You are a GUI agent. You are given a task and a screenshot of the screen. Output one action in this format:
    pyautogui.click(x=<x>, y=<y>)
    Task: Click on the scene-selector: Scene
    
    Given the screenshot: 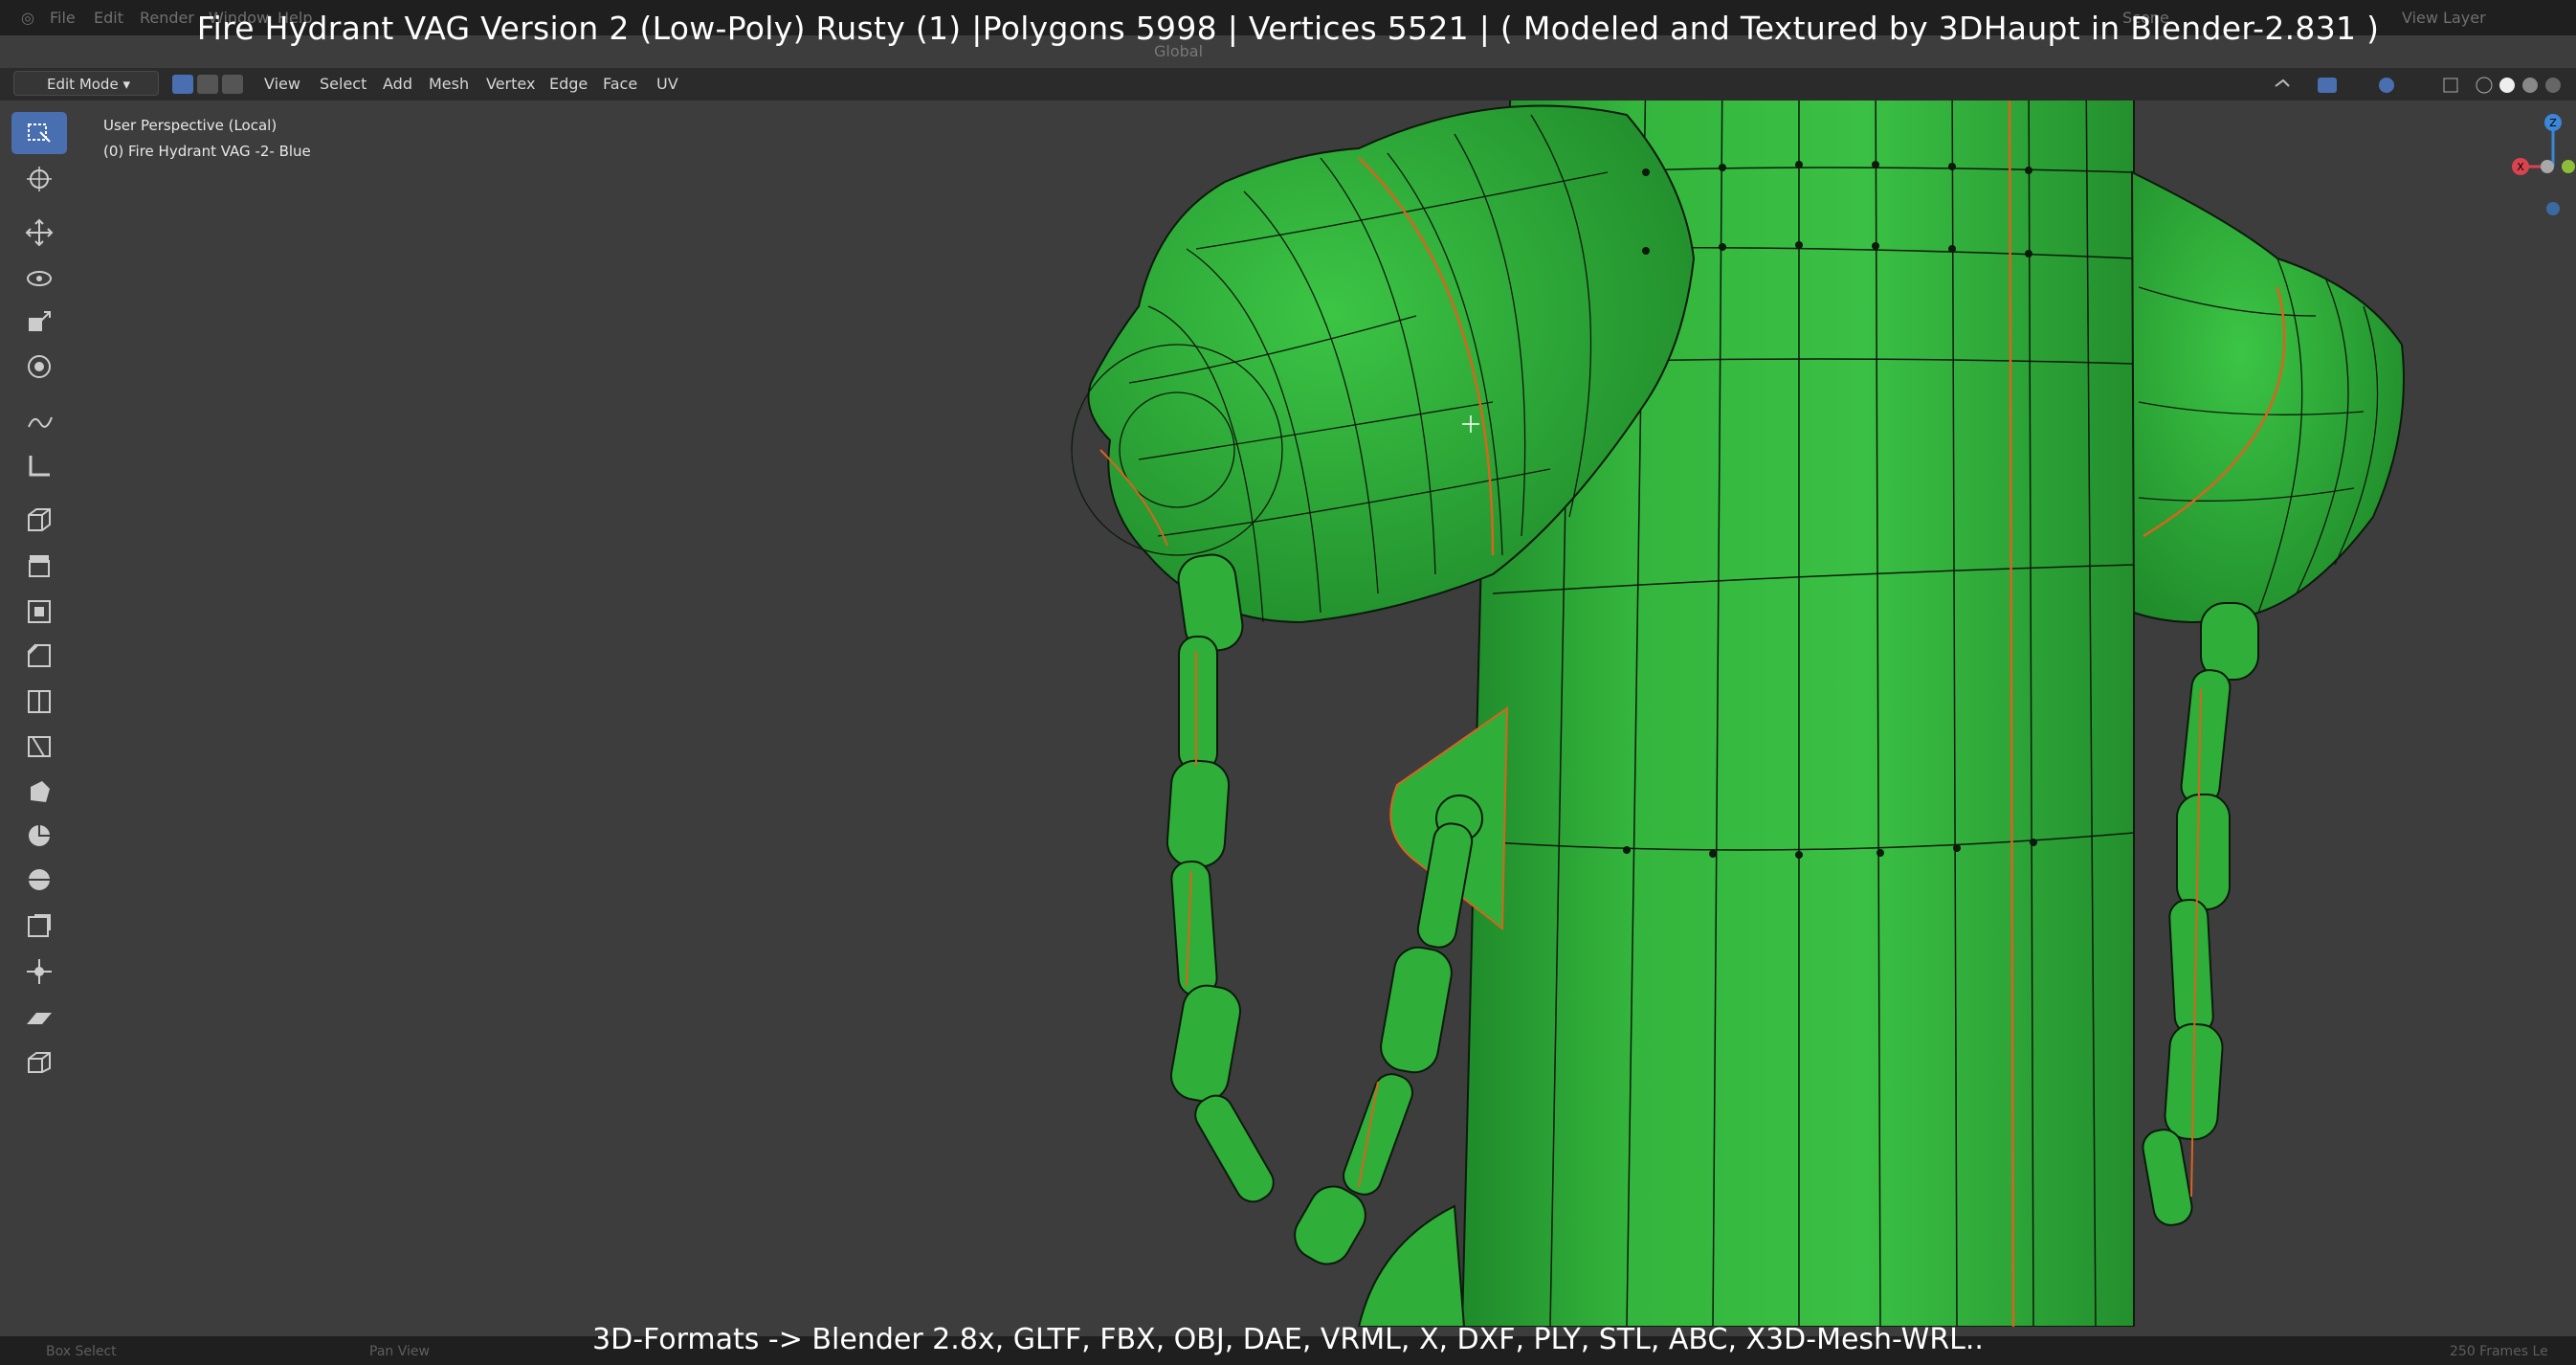 What is the action you would take?
    pyautogui.click(x=2145, y=18)
    